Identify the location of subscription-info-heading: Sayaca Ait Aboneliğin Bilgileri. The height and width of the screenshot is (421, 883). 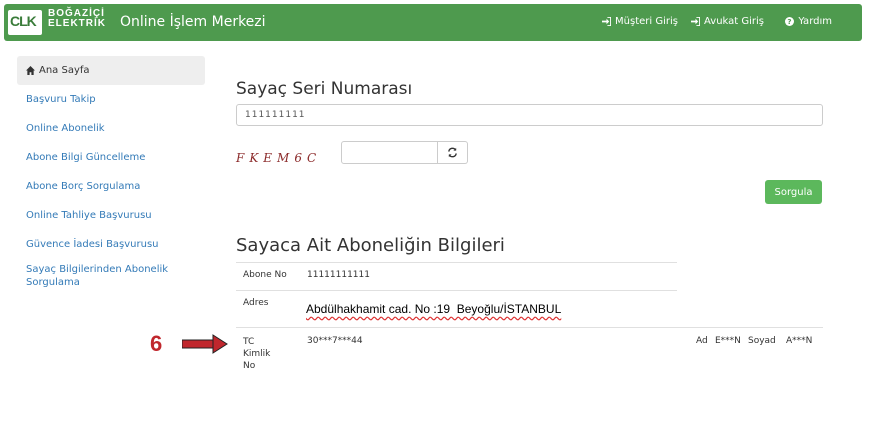
(370, 245).